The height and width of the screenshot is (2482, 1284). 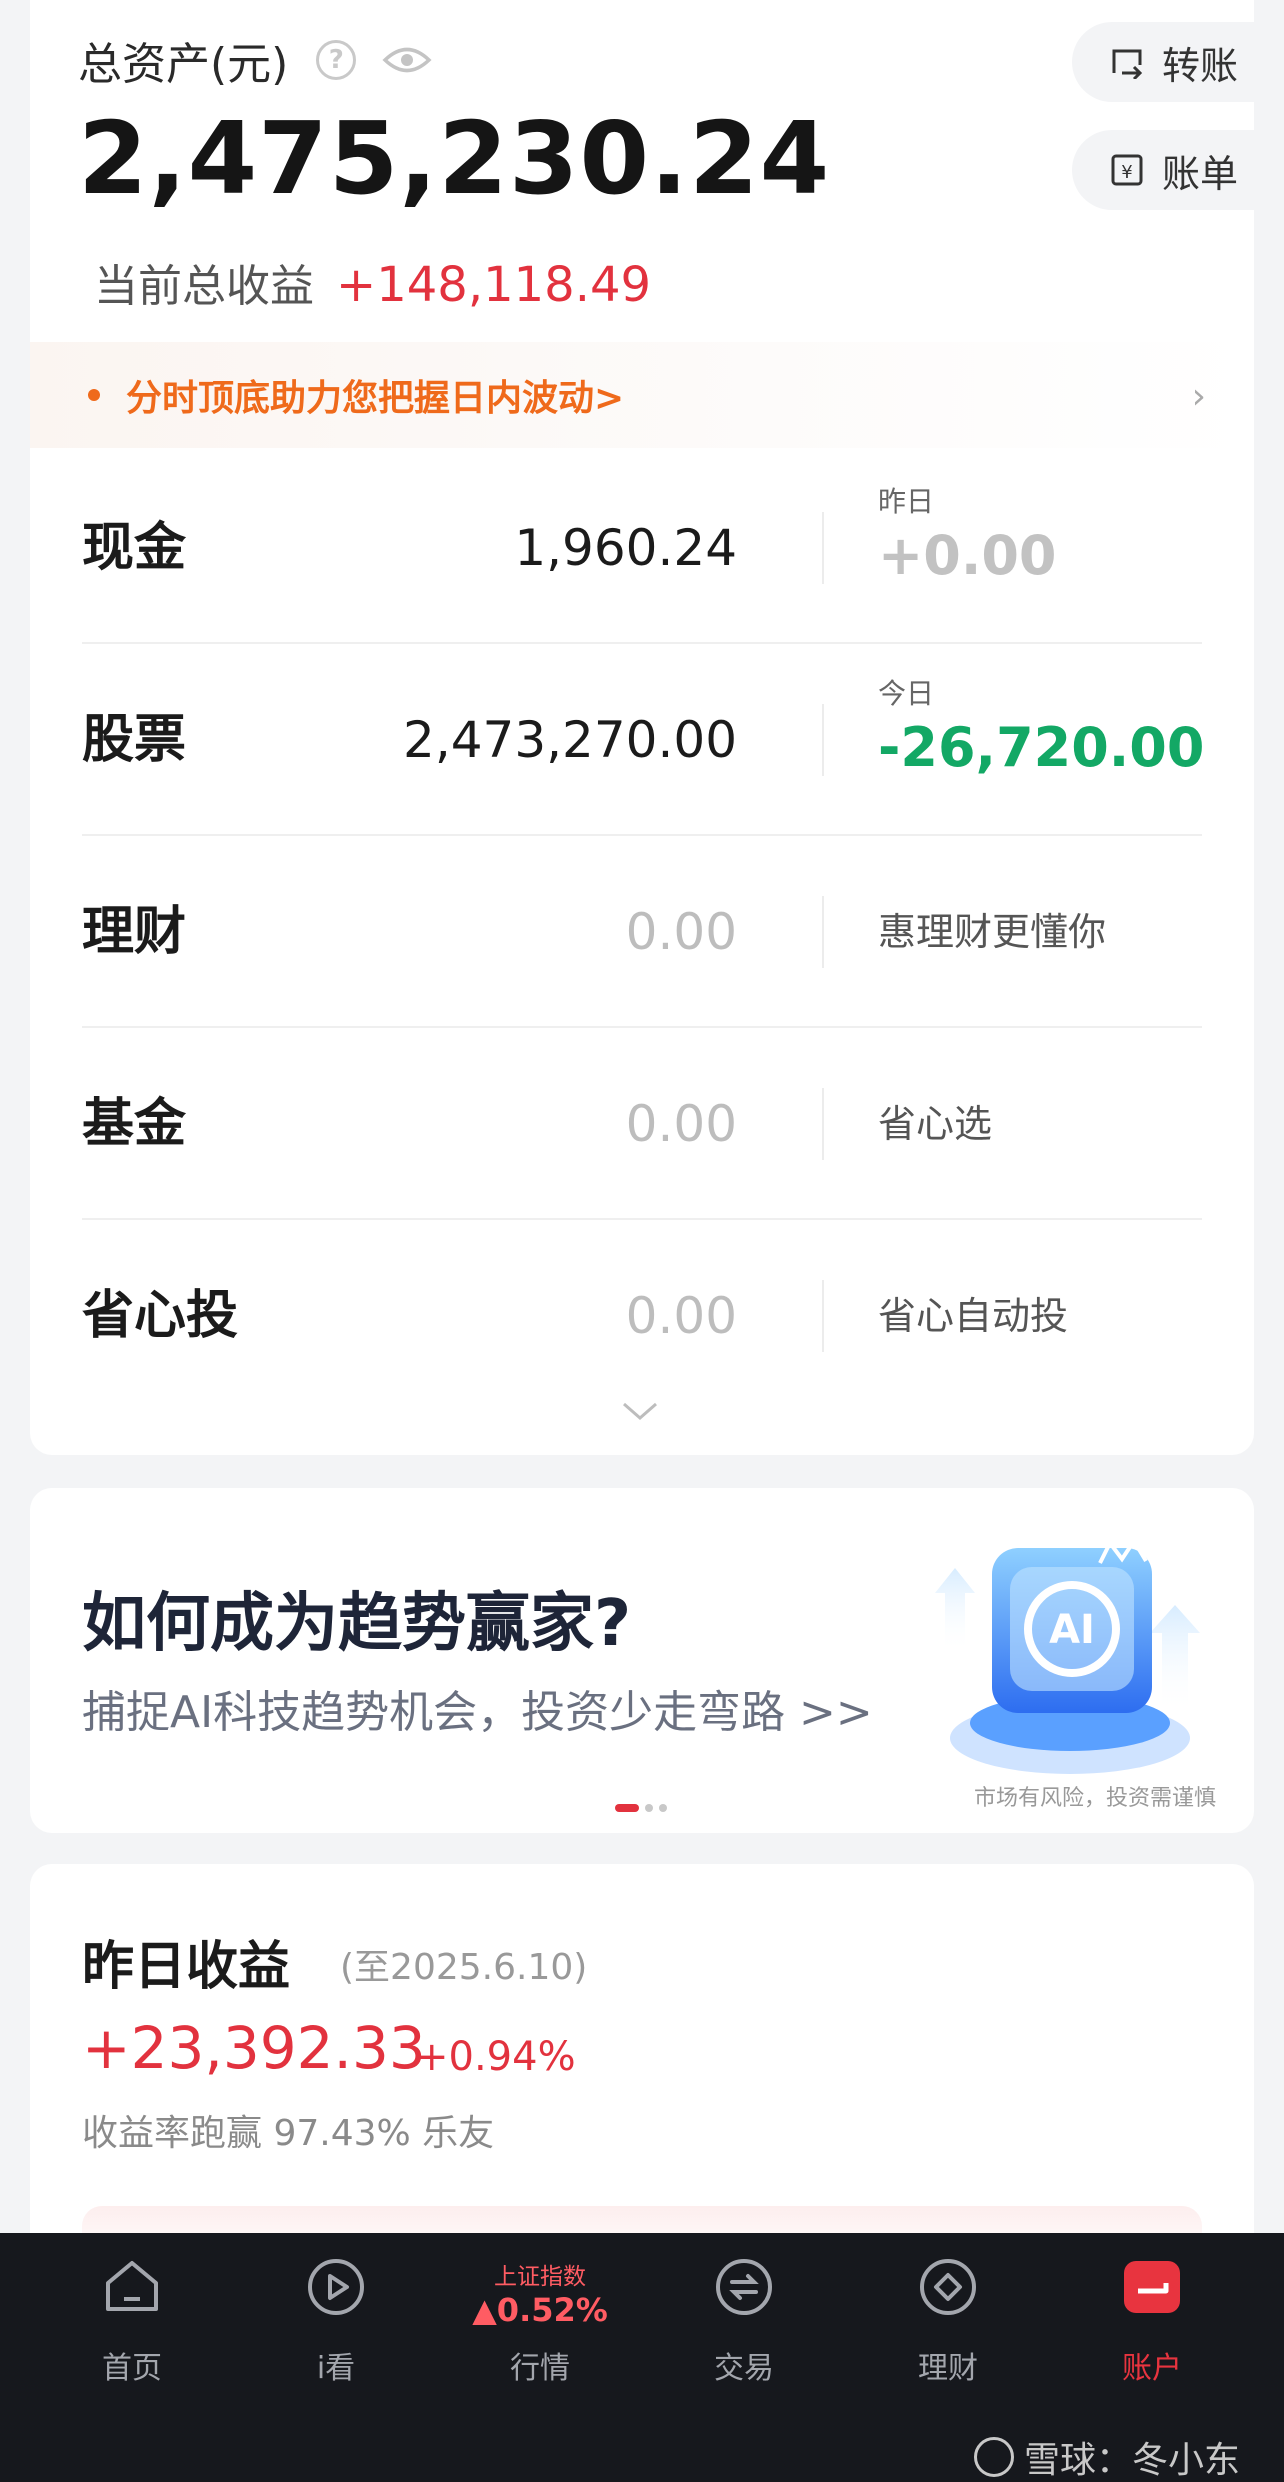 I want to click on total-assets-label: 总资产(元), so click(x=183, y=64).